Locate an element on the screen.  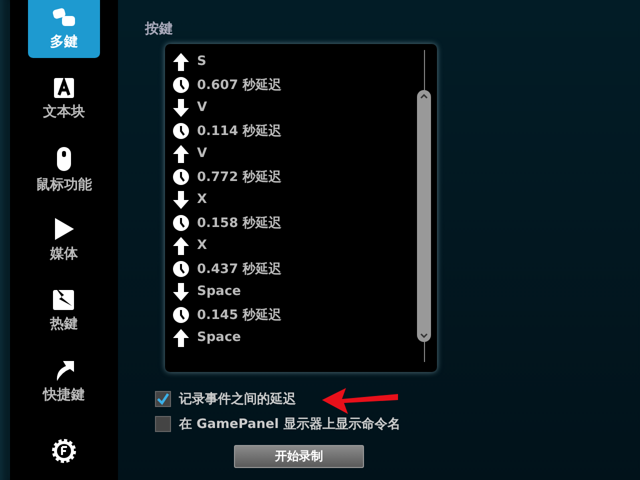
event-text: 0.772 秒延迟 is located at coordinates (239, 177).